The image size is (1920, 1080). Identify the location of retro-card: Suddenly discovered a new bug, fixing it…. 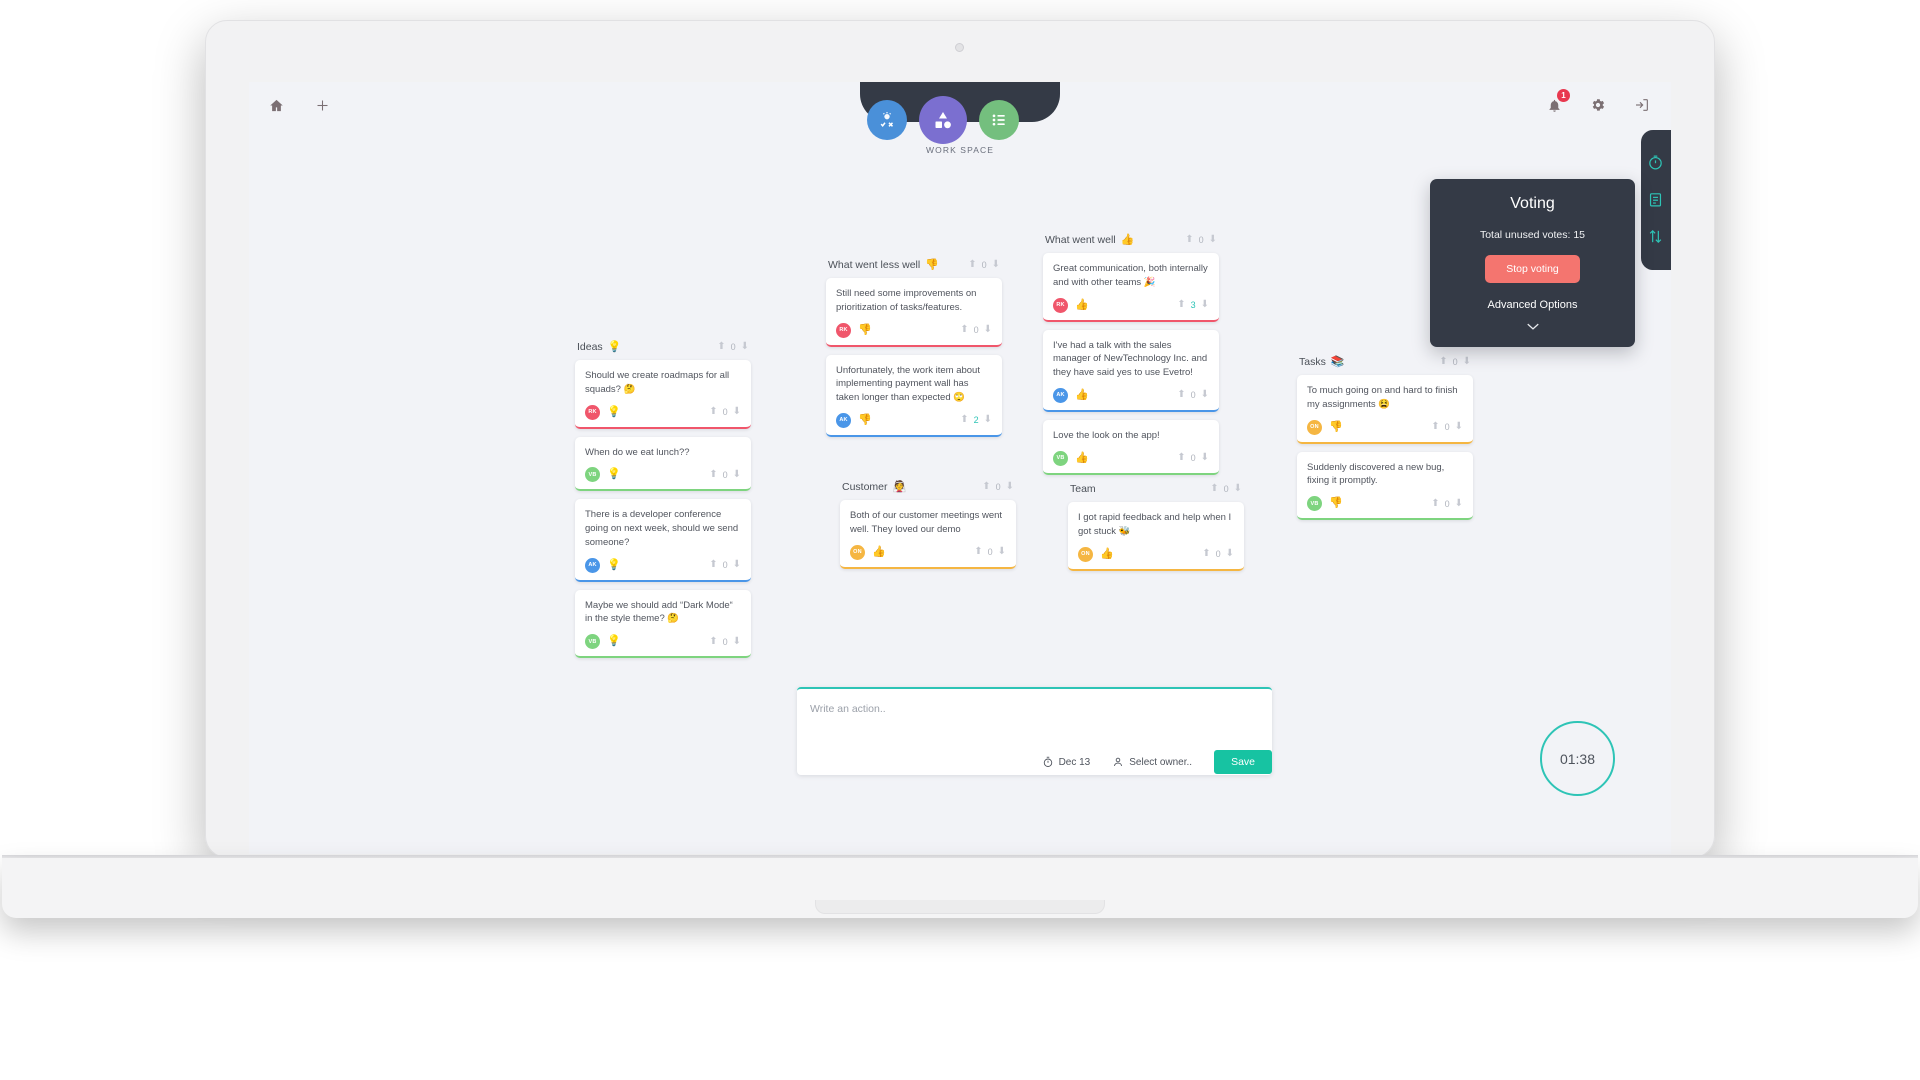
(1385, 486).